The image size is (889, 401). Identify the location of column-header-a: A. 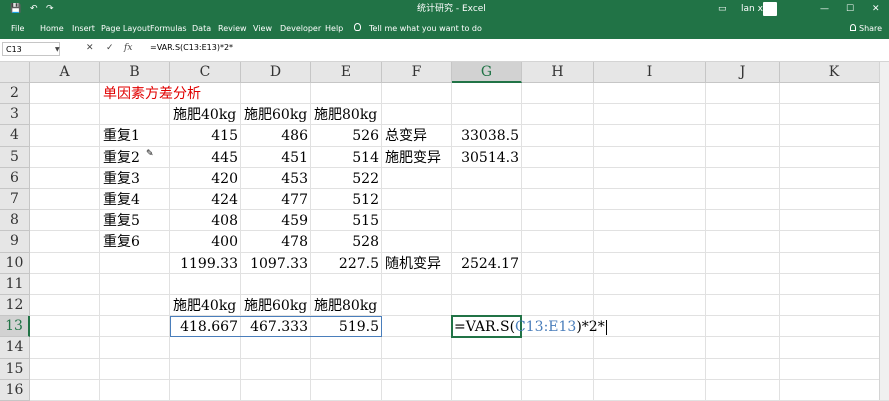
(65, 72).